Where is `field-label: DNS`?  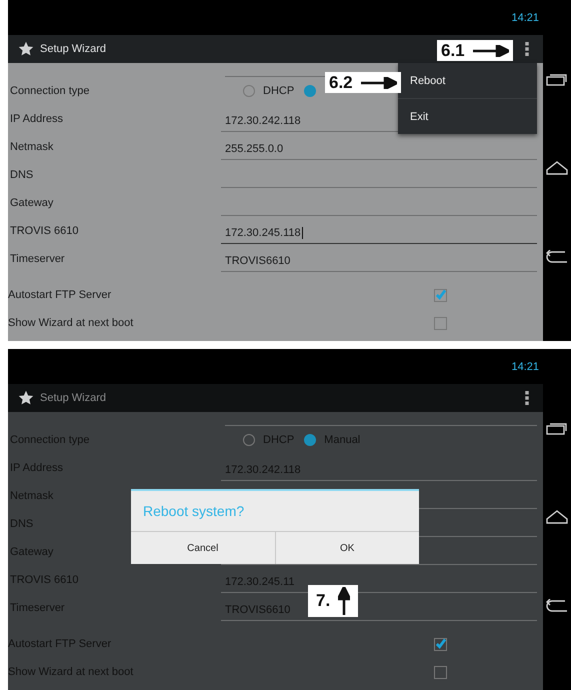 field-label: DNS is located at coordinates (22, 175).